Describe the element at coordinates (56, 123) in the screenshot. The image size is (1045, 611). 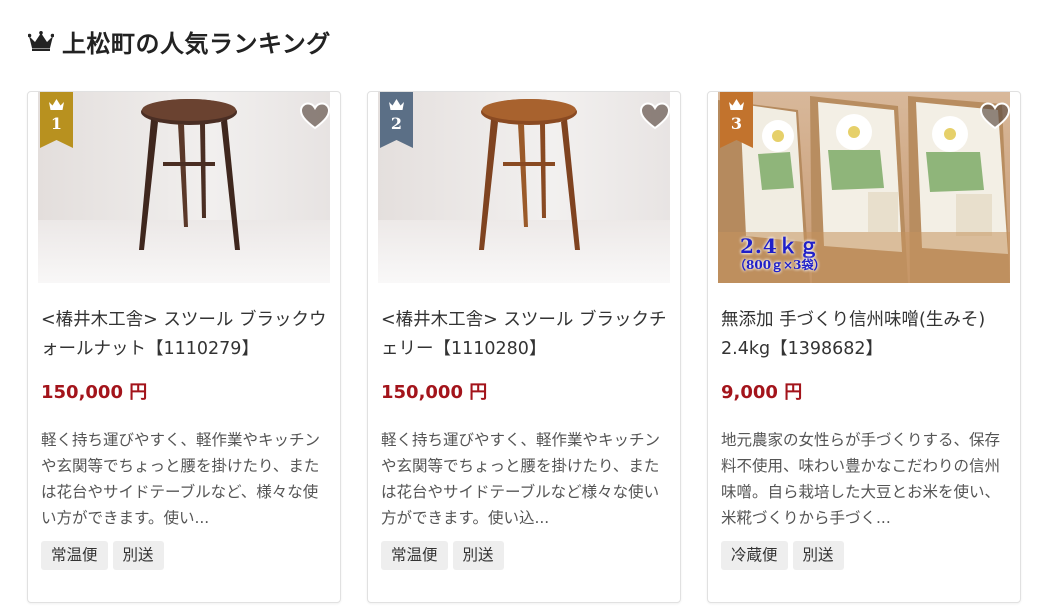
I see `rank-number: 1` at that location.